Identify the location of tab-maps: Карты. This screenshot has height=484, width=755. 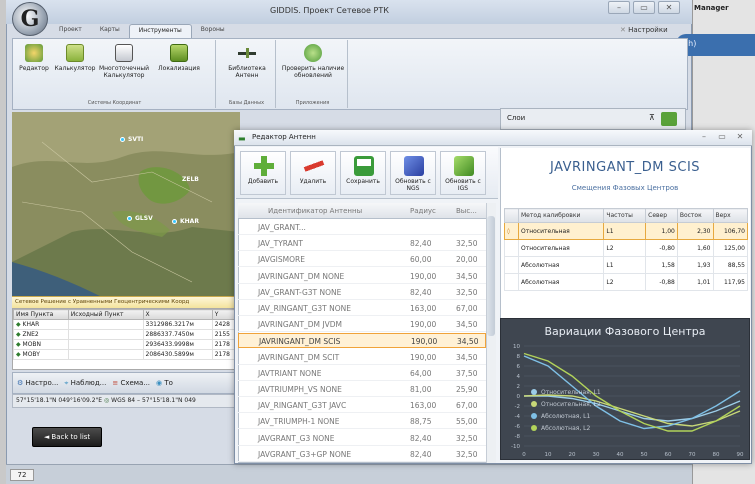
(110, 31).